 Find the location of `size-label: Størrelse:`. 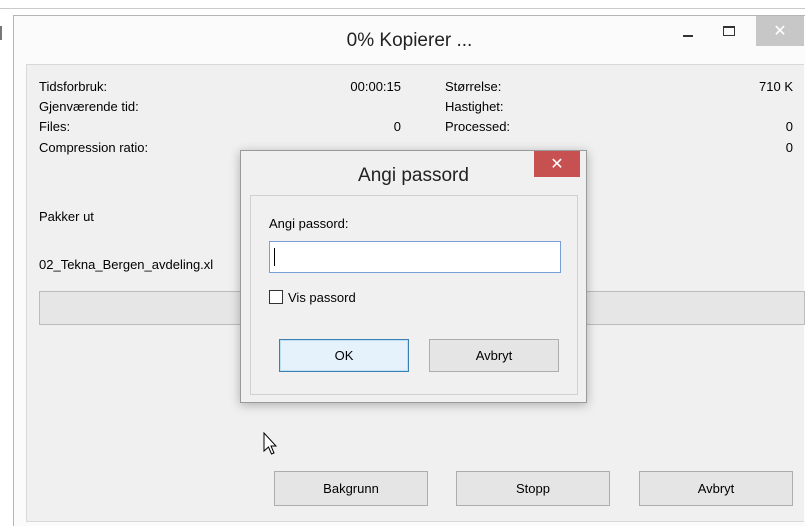

size-label: Størrelse: is located at coordinates (473, 86).